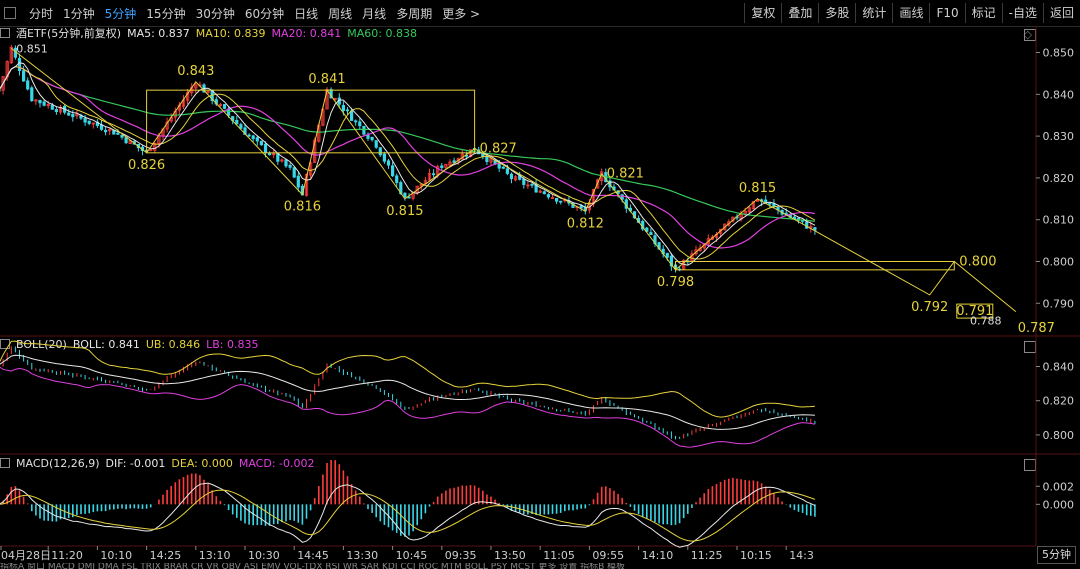  What do you see at coordinates (1059, 435) in the screenshot?
I see `y-tick-label: 0.800` at bounding box center [1059, 435].